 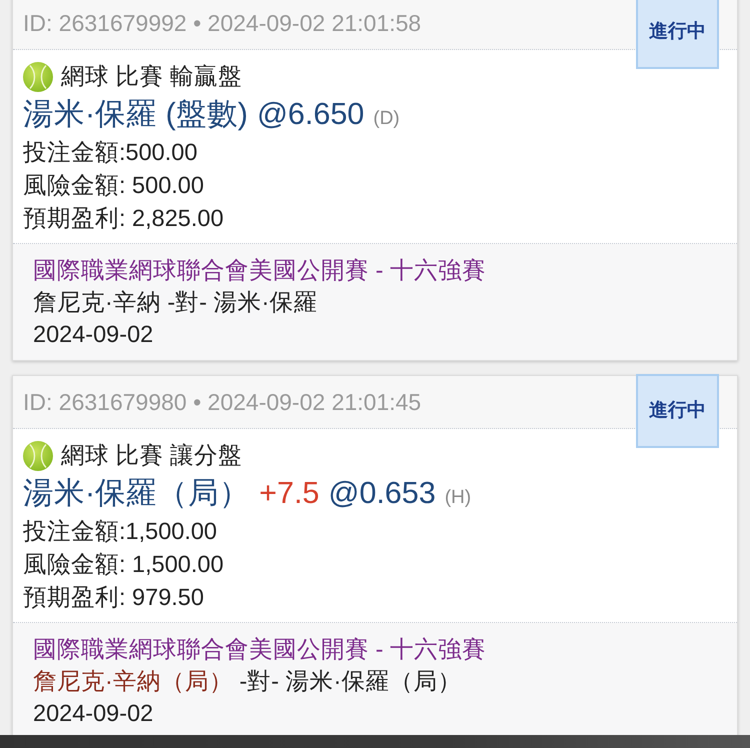 I want to click on home-team: 詹尼克·辛納（局）, so click(x=133, y=681).